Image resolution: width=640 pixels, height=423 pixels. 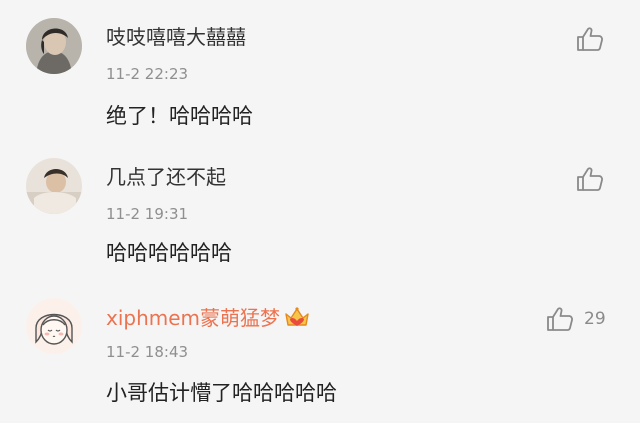 I want to click on comment-text: 小哥估计懵了哈哈哈哈哈, so click(x=221, y=393).